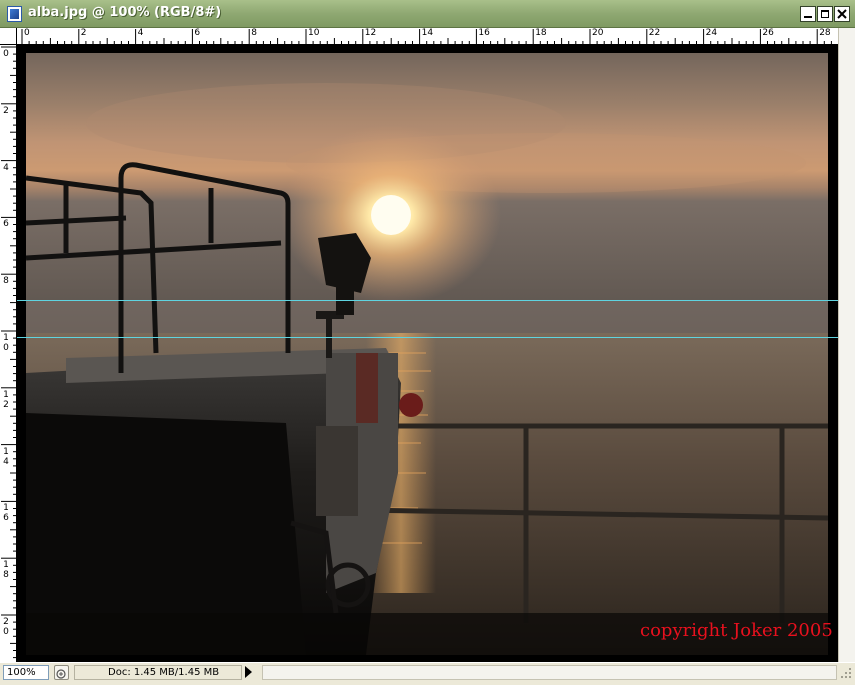 The height and width of the screenshot is (685, 855). I want to click on navigator-button, so click(61, 672).